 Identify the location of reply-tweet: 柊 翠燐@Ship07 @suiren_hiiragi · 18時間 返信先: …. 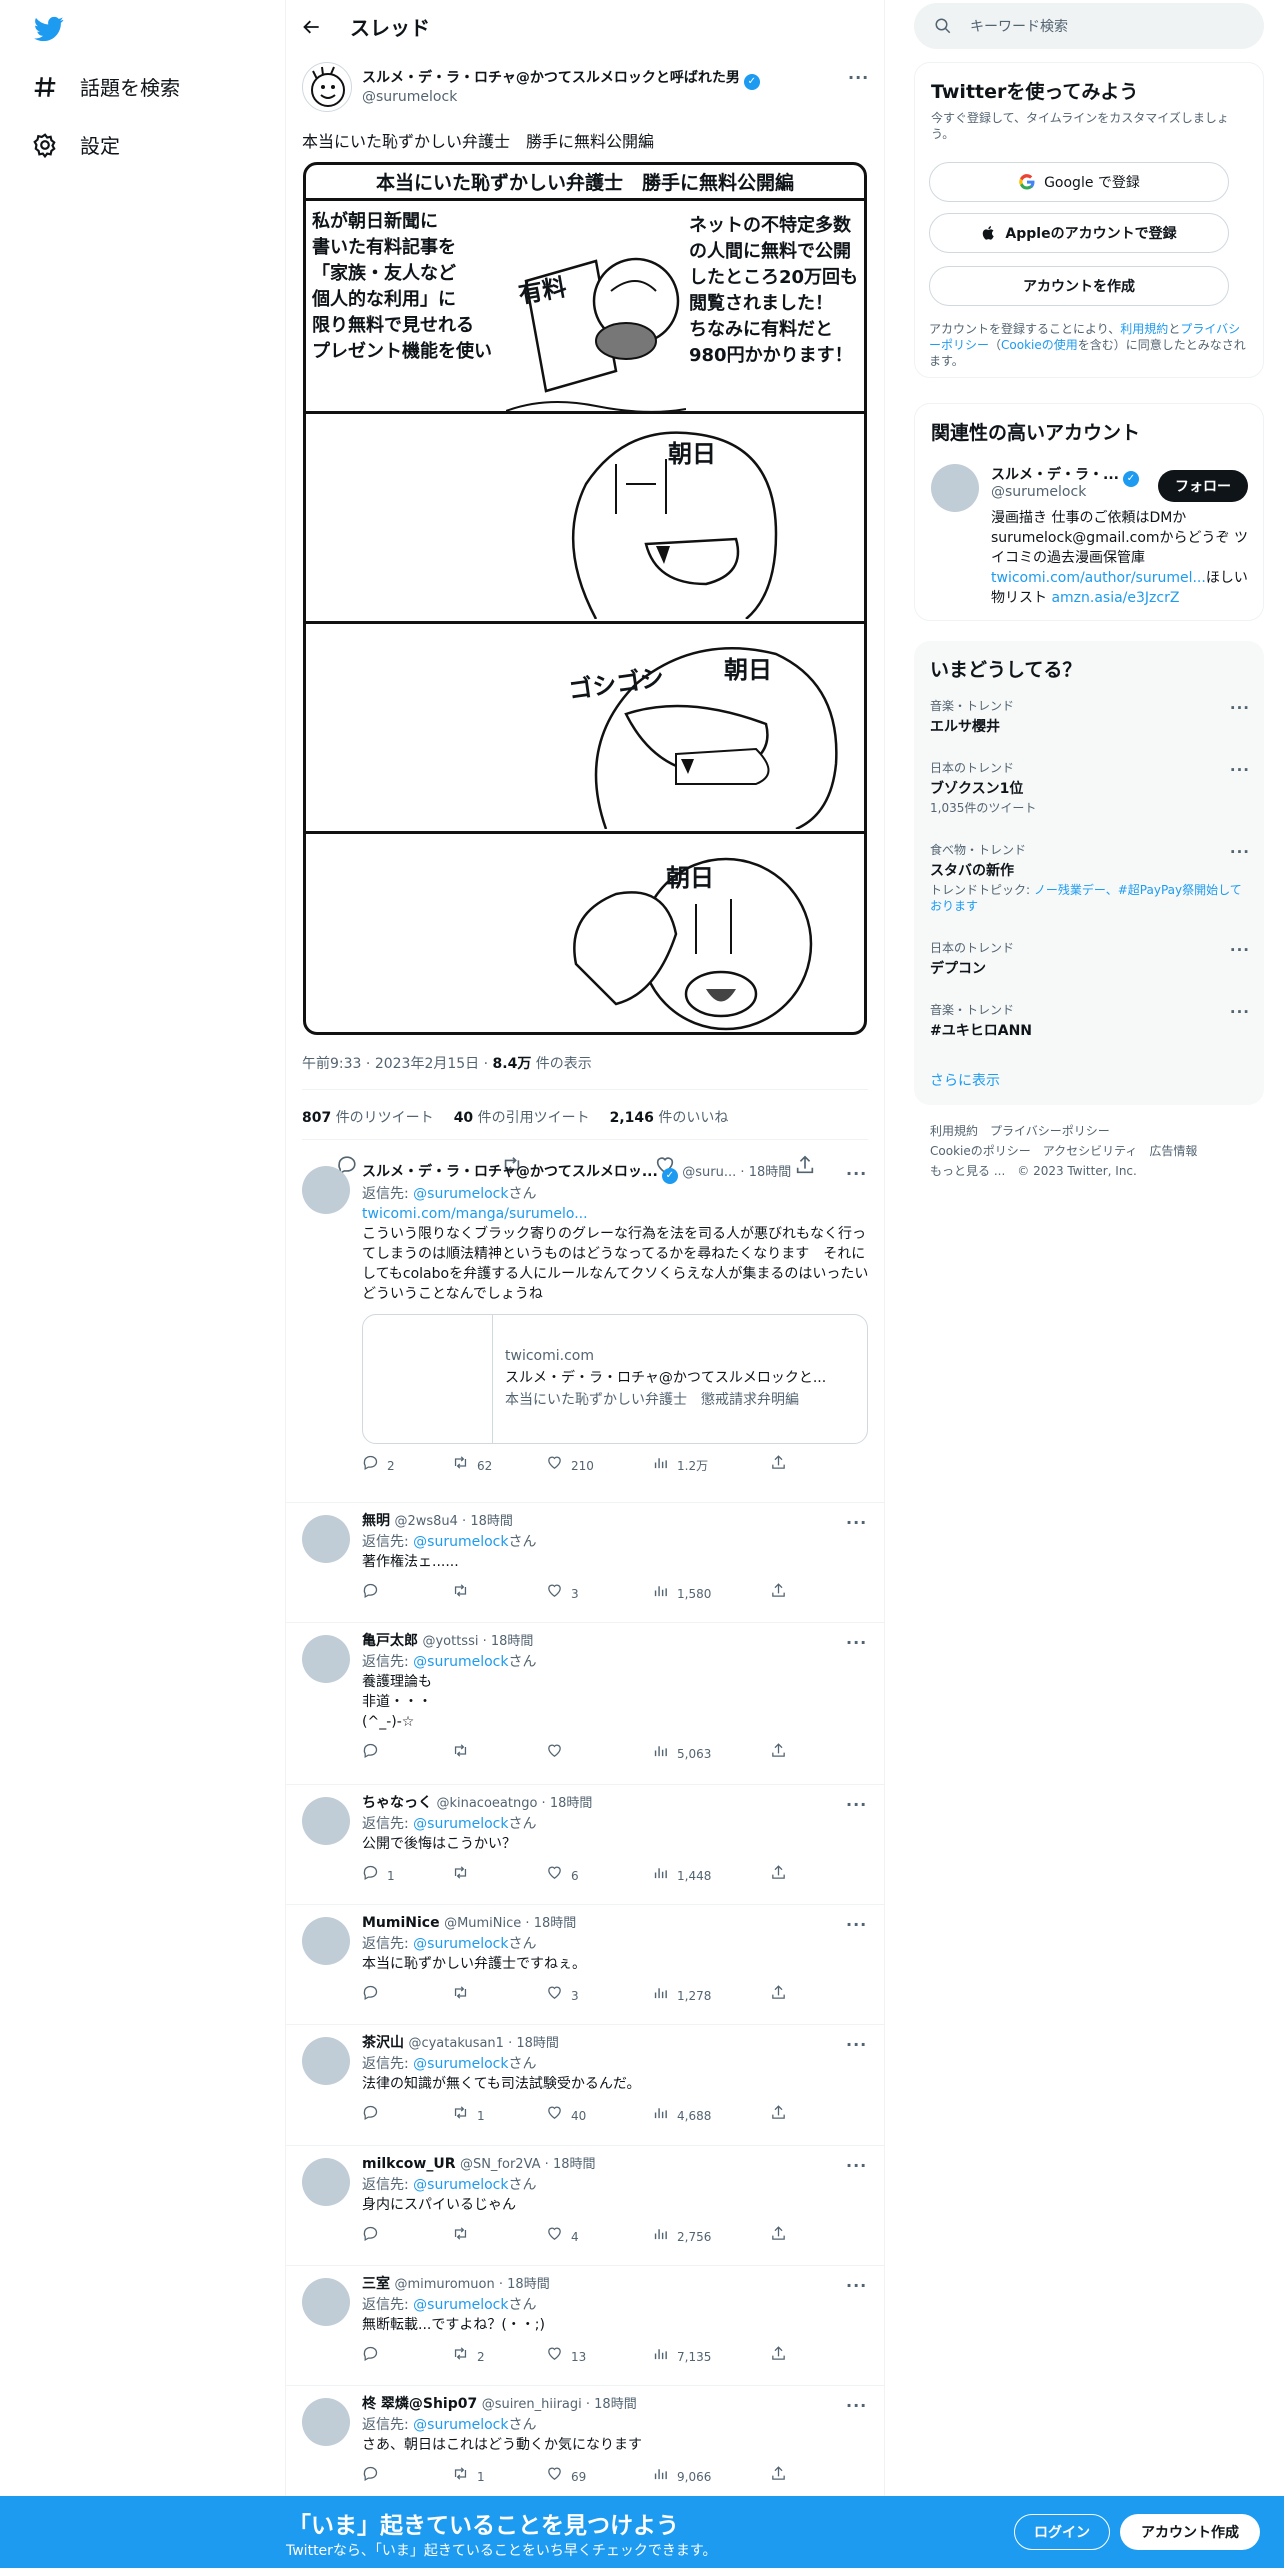
(585, 2446).